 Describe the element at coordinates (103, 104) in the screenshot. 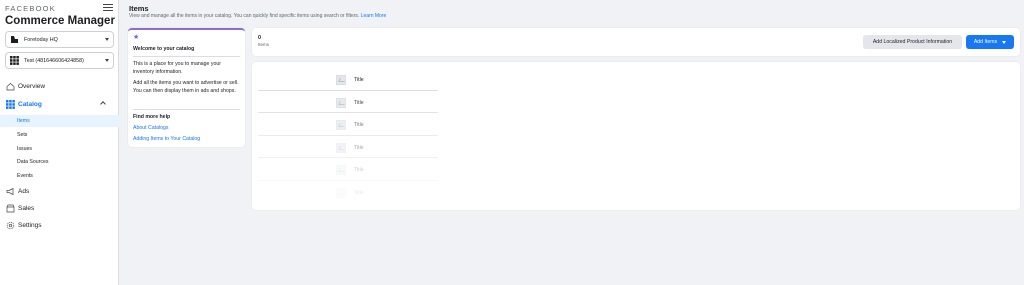

I see `chevron-up-icon` at that location.